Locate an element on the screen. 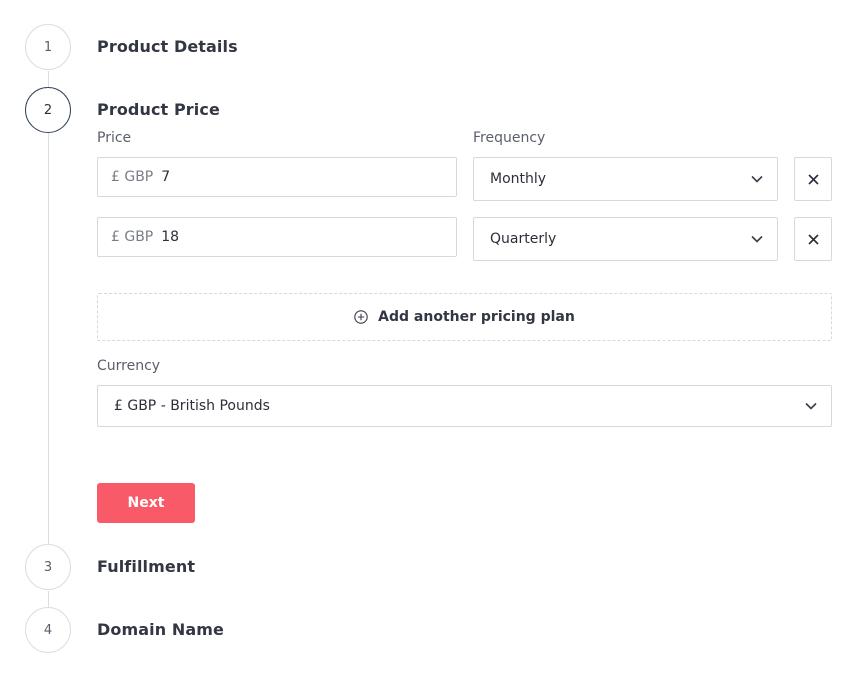 This screenshot has width=858, height=681. step-2-indicator: 2 is located at coordinates (48, 110).